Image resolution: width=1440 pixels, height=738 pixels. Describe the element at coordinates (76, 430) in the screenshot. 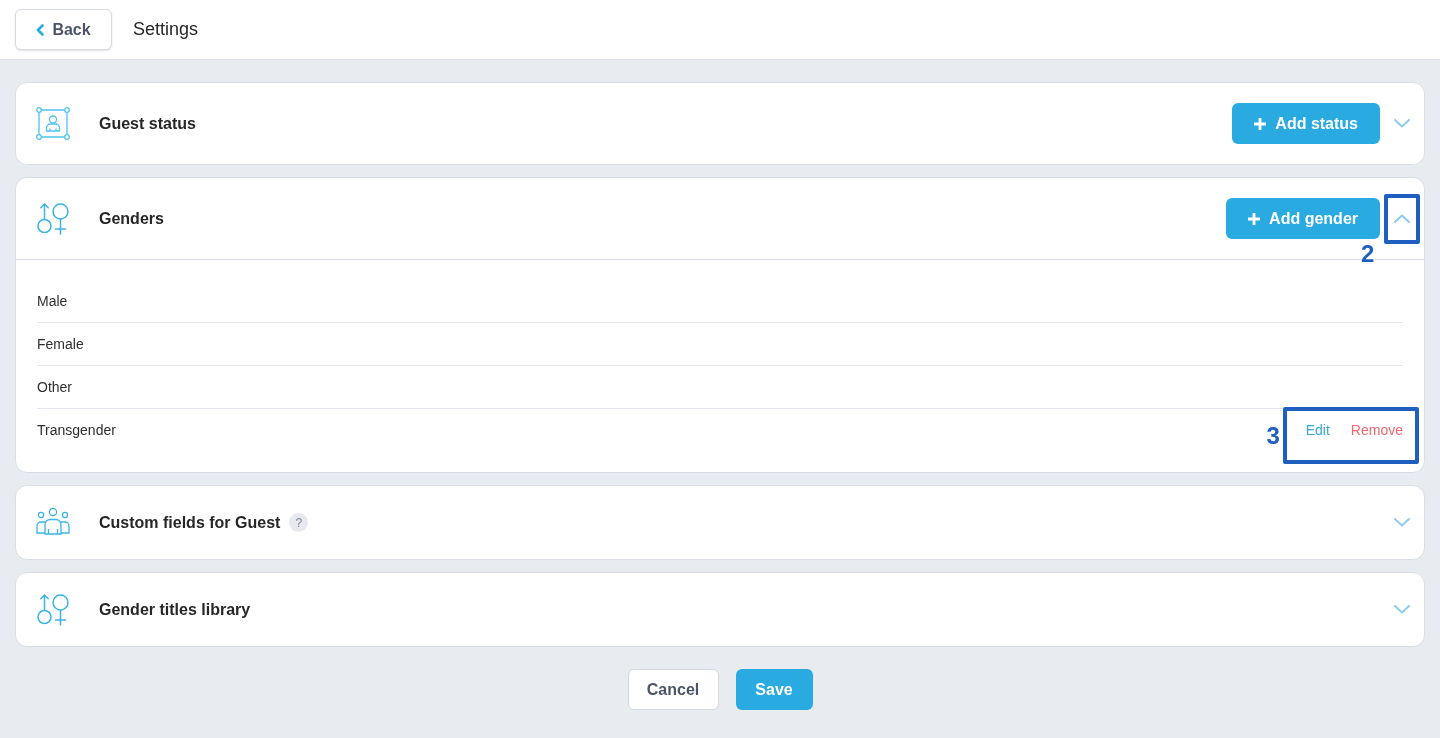

I see `gender-name: Transgender` at that location.